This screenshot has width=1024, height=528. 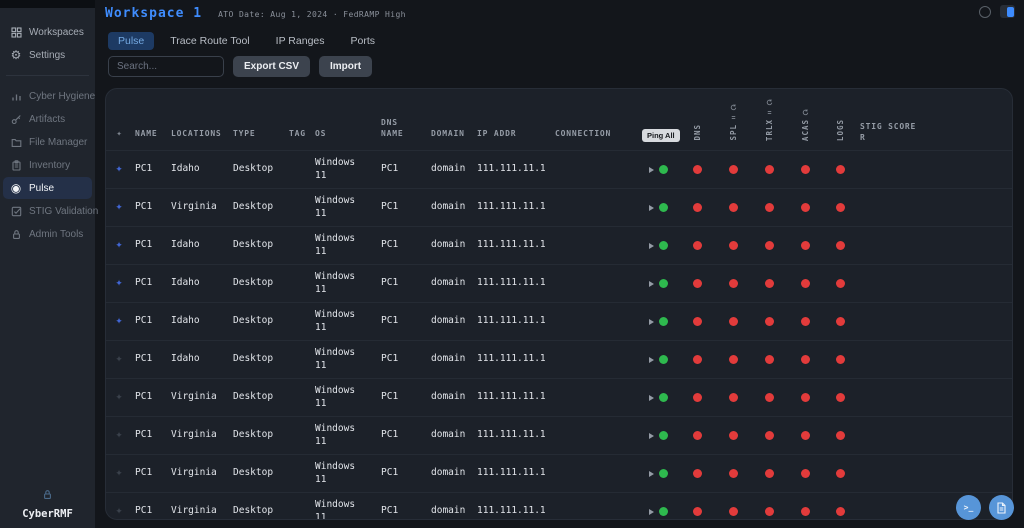 What do you see at coordinates (968, 507) in the screenshot?
I see `terminal-fab-button: >_` at bounding box center [968, 507].